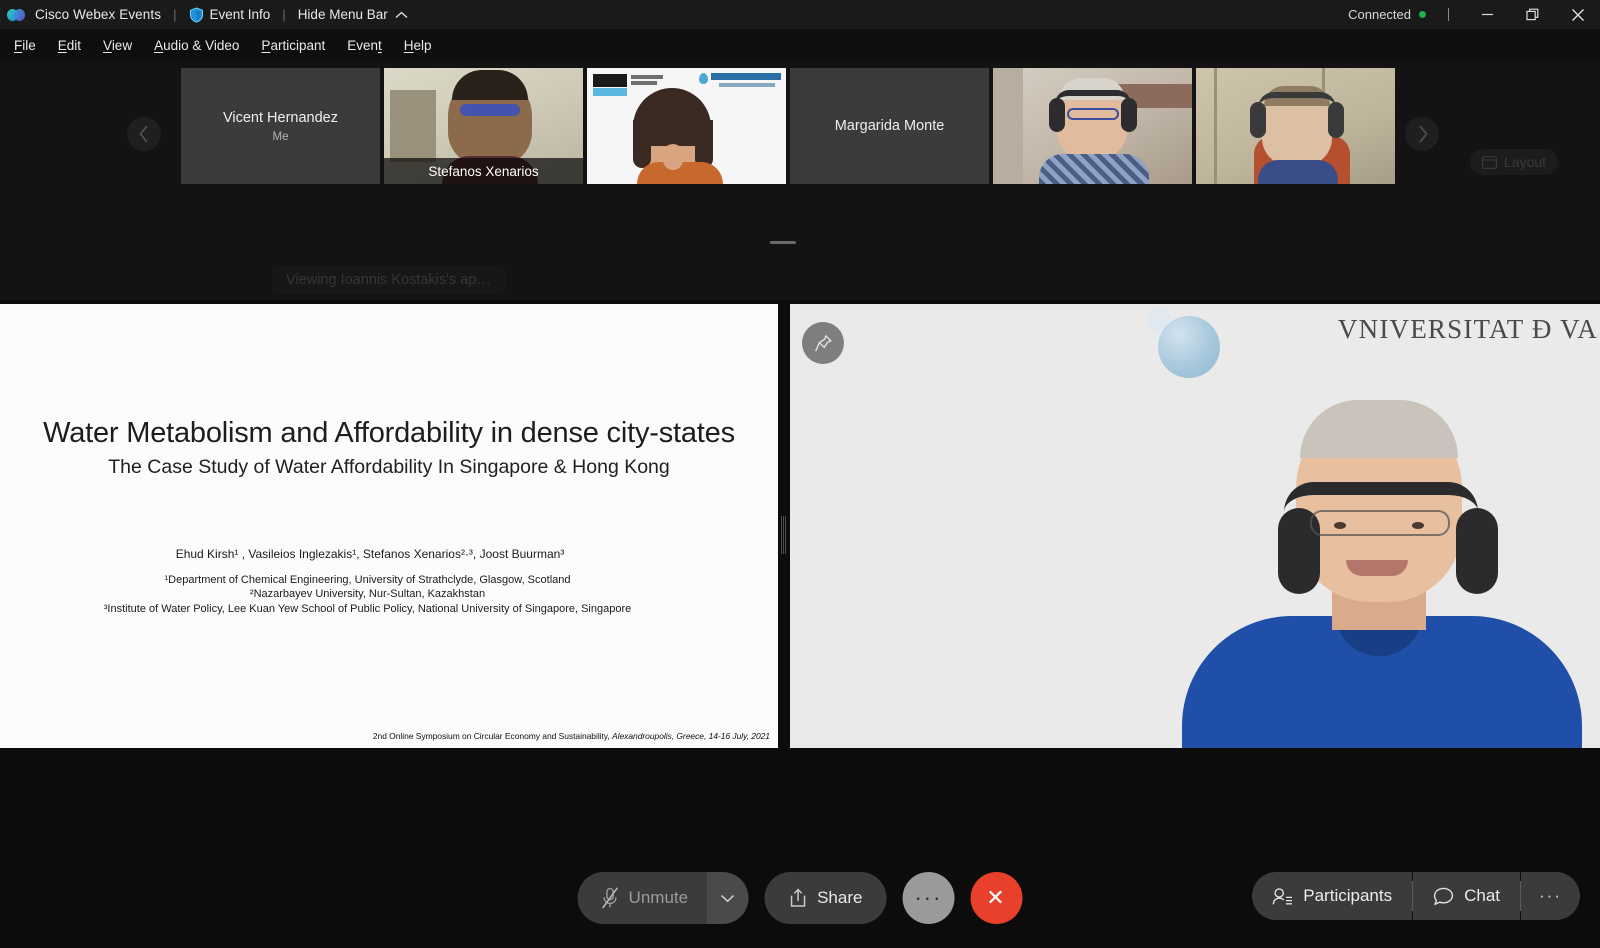 This screenshot has height=948, width=1600. Describe the element at coordinates (840, 897) in the screenshot. I see `share-button-label: Share` at that location.